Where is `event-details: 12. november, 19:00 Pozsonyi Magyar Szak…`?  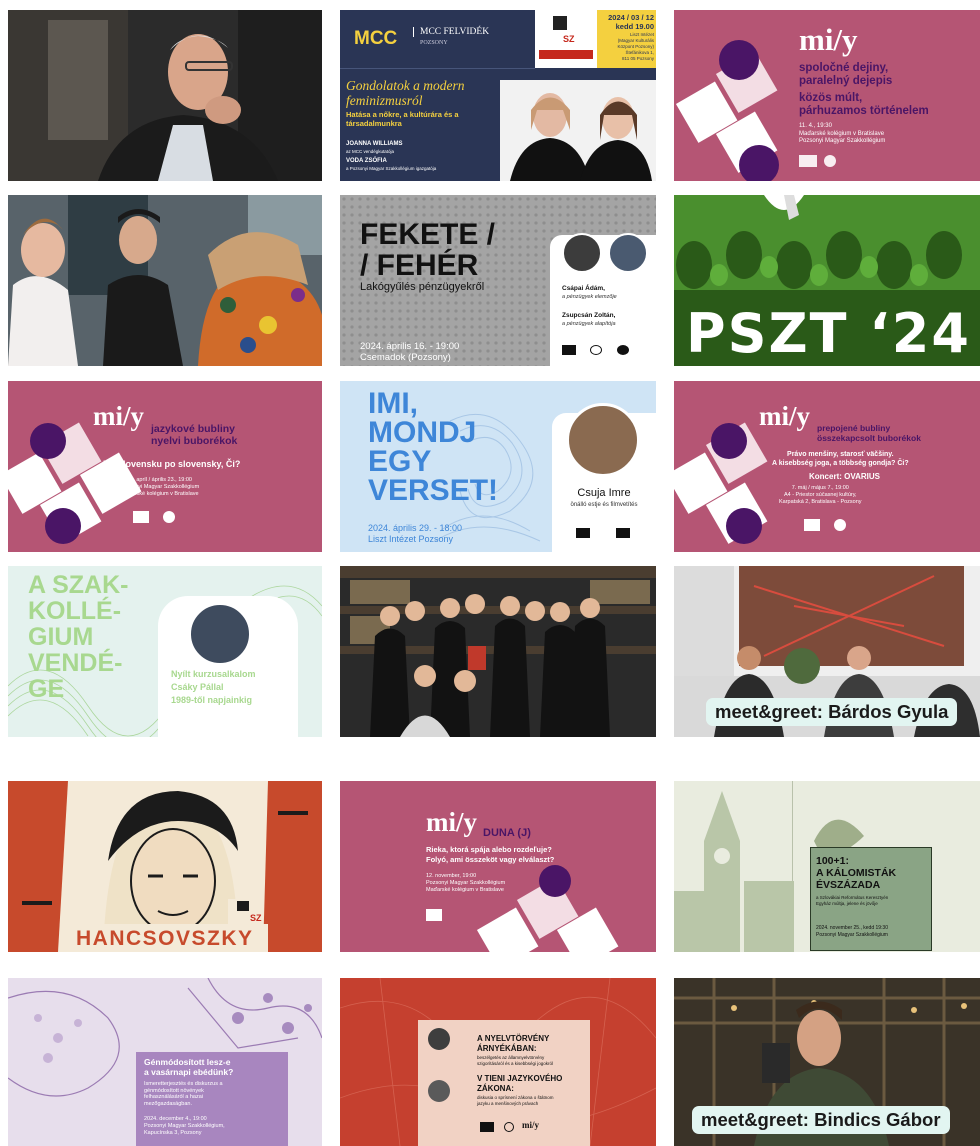 event-details: 12. november, 19:00 Pozsonyi Magyar Szak… is located at coordinates (466, 883).